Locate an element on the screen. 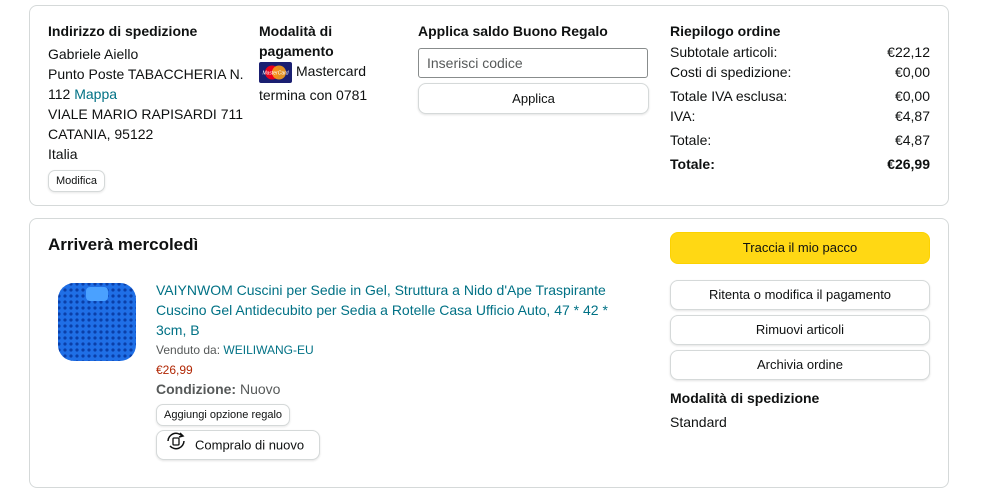 This screenshot has width=990, height=488. track-package-button: Traccia il mio pacco is located at coordinates (800, 248).